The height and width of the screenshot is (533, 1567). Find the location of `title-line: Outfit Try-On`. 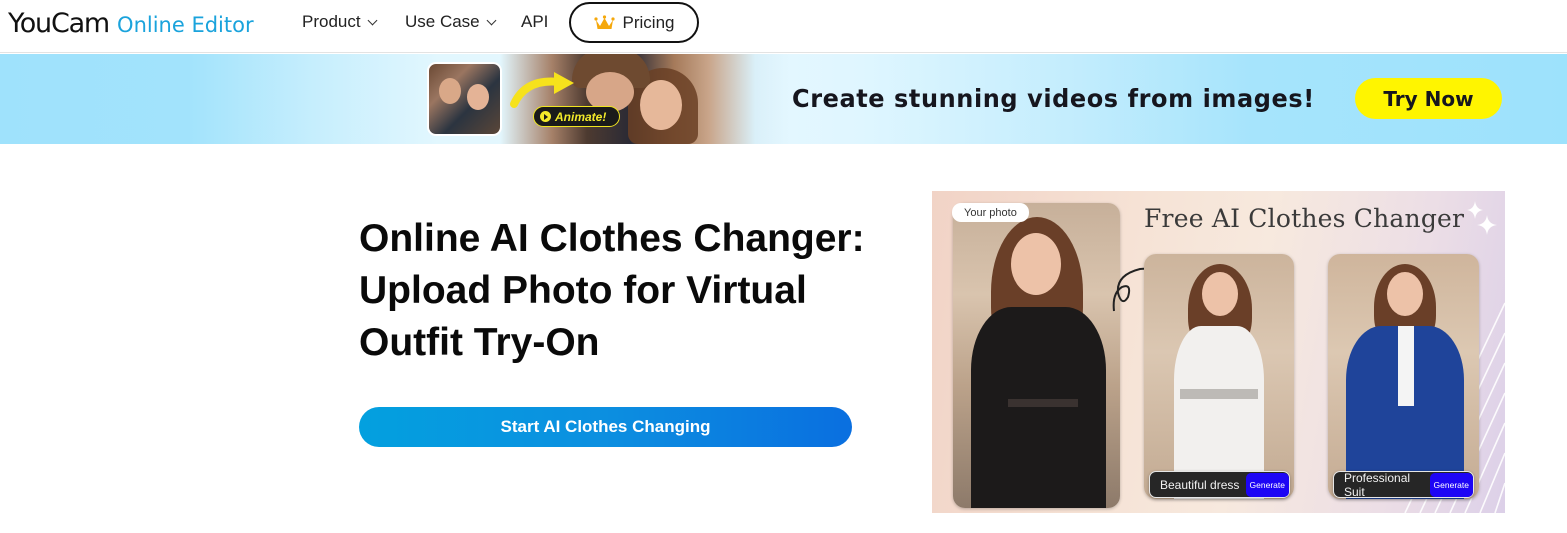

title-line: Outfit Try-On is located at coordinates (479, 342).